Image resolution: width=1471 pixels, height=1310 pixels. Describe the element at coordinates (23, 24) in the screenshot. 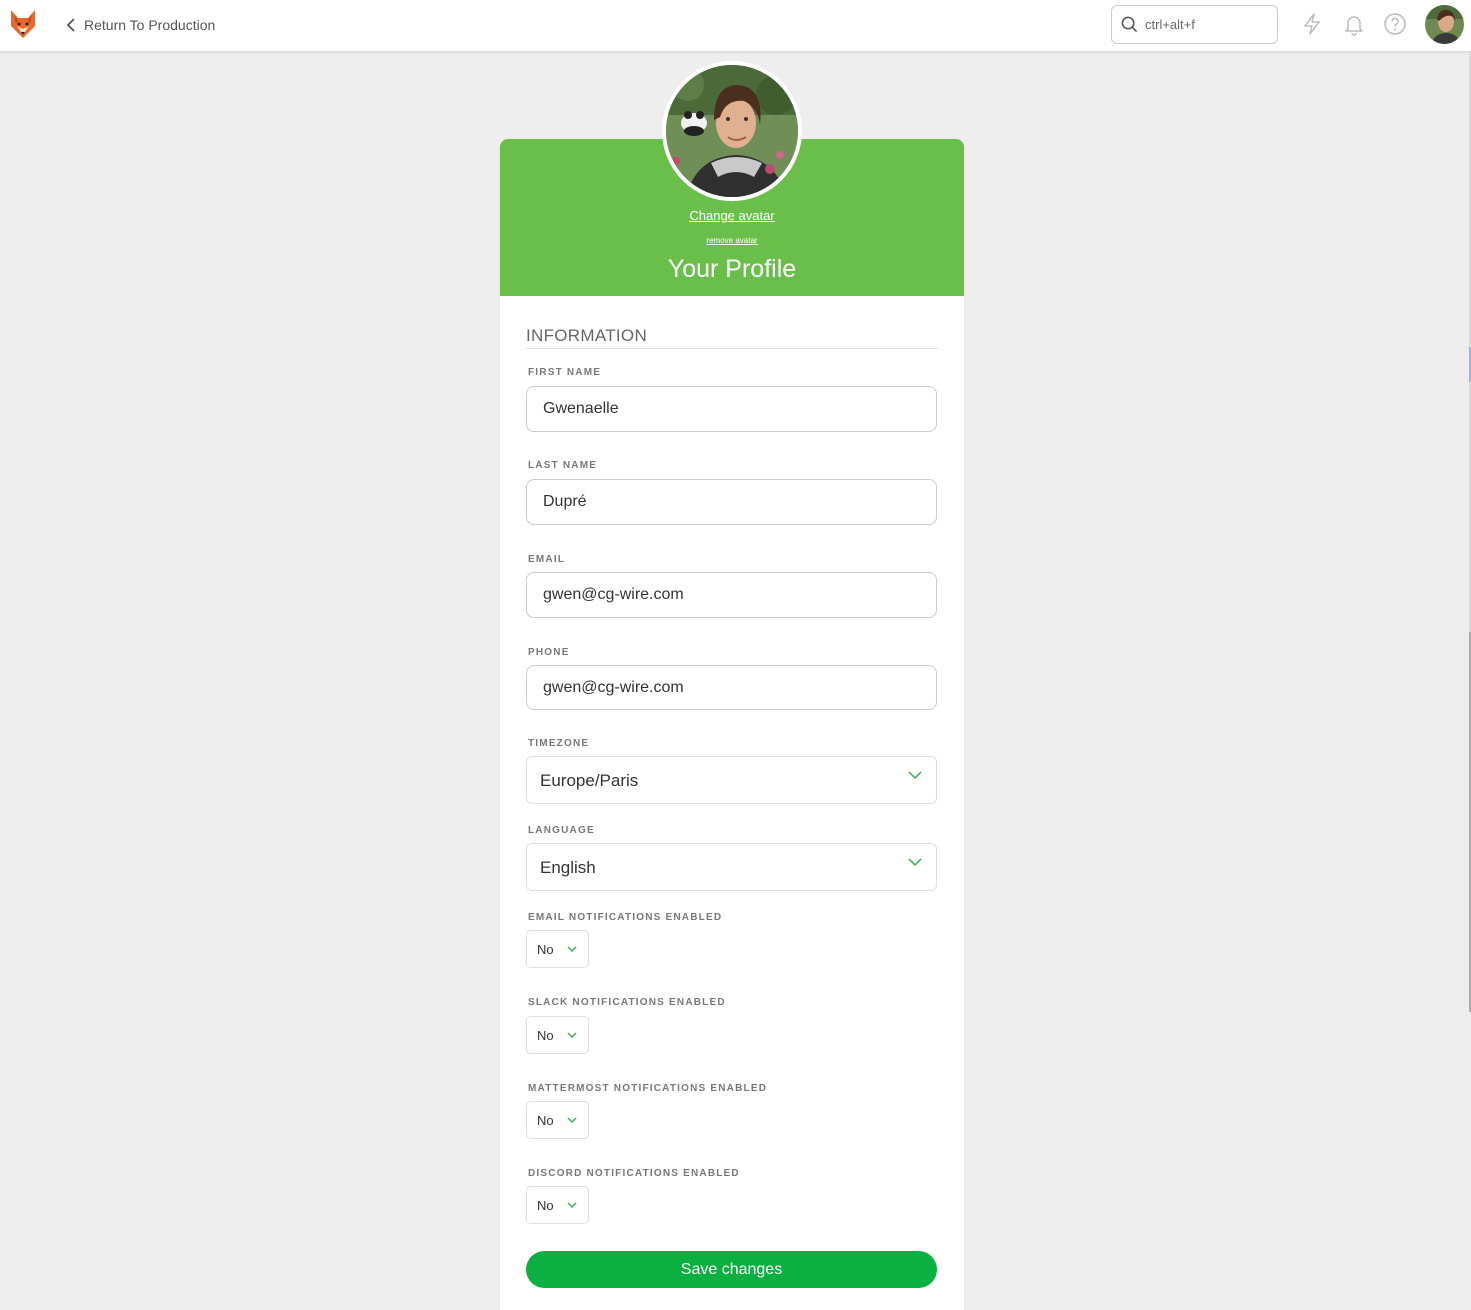

I see `fox-logo-icon` at that location.